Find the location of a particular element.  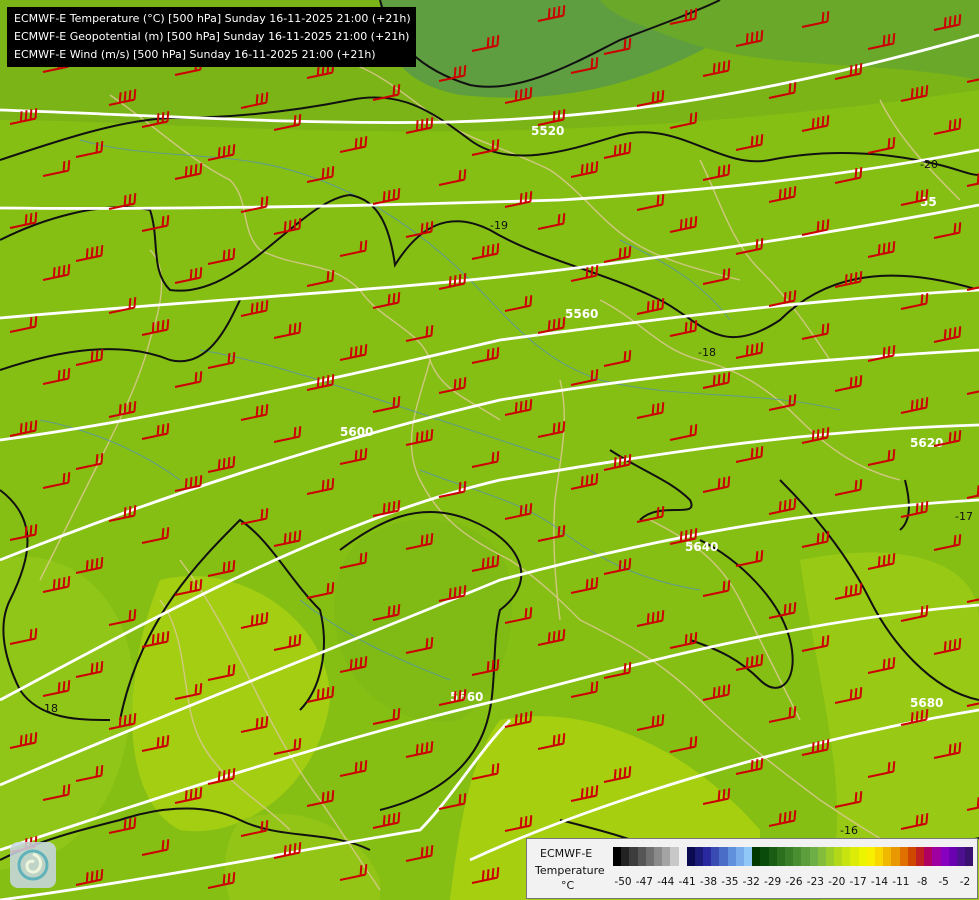

legend-tick: -38 is located at coordinates (708, 882).